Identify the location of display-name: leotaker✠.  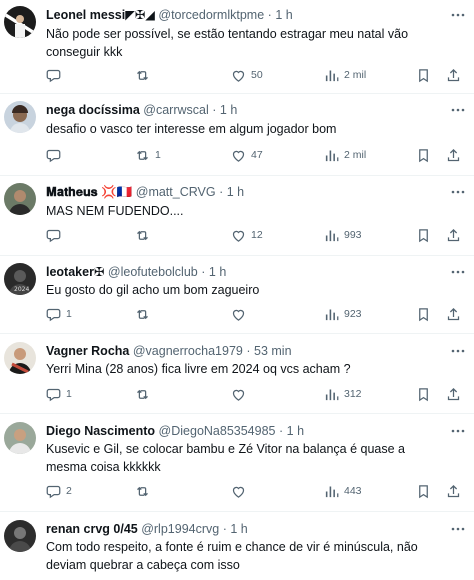
(75, 272).